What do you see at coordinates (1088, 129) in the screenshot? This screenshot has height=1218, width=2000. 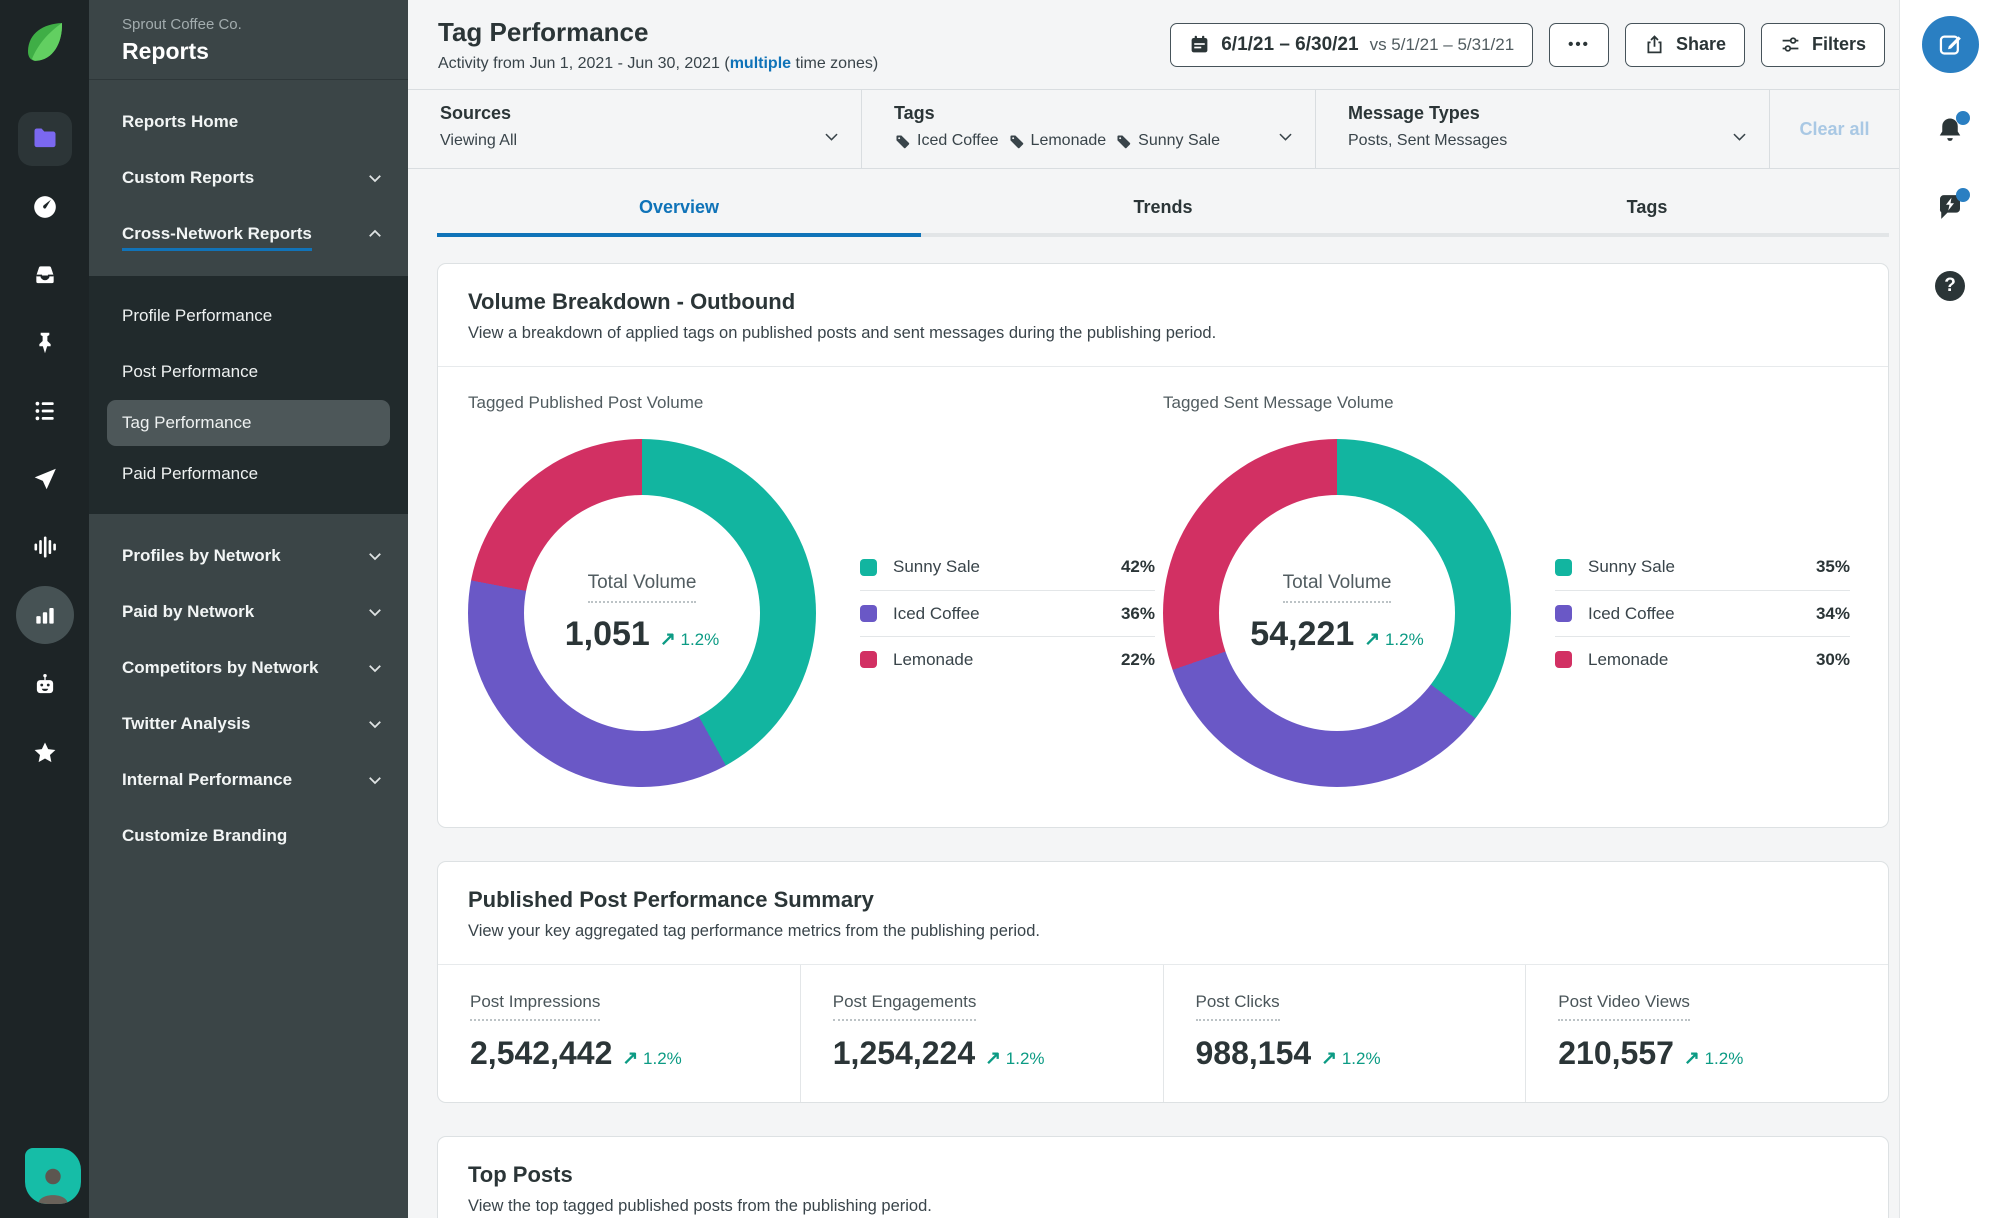 I see `tags-filter: Tags Iced Coffee Lemonade Sunny Sale` at bounding box center [1088, 129].